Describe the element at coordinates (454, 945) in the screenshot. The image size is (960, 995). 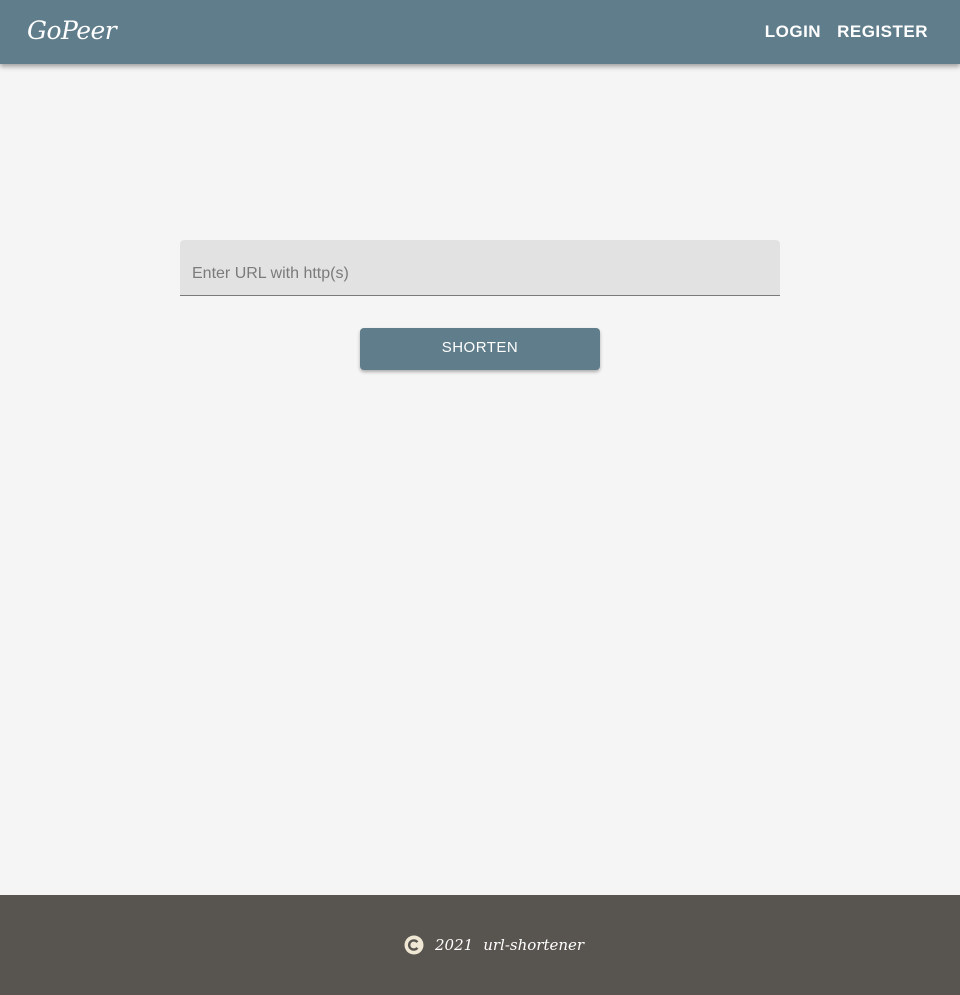
I see `footer-year: 2021` at that location.